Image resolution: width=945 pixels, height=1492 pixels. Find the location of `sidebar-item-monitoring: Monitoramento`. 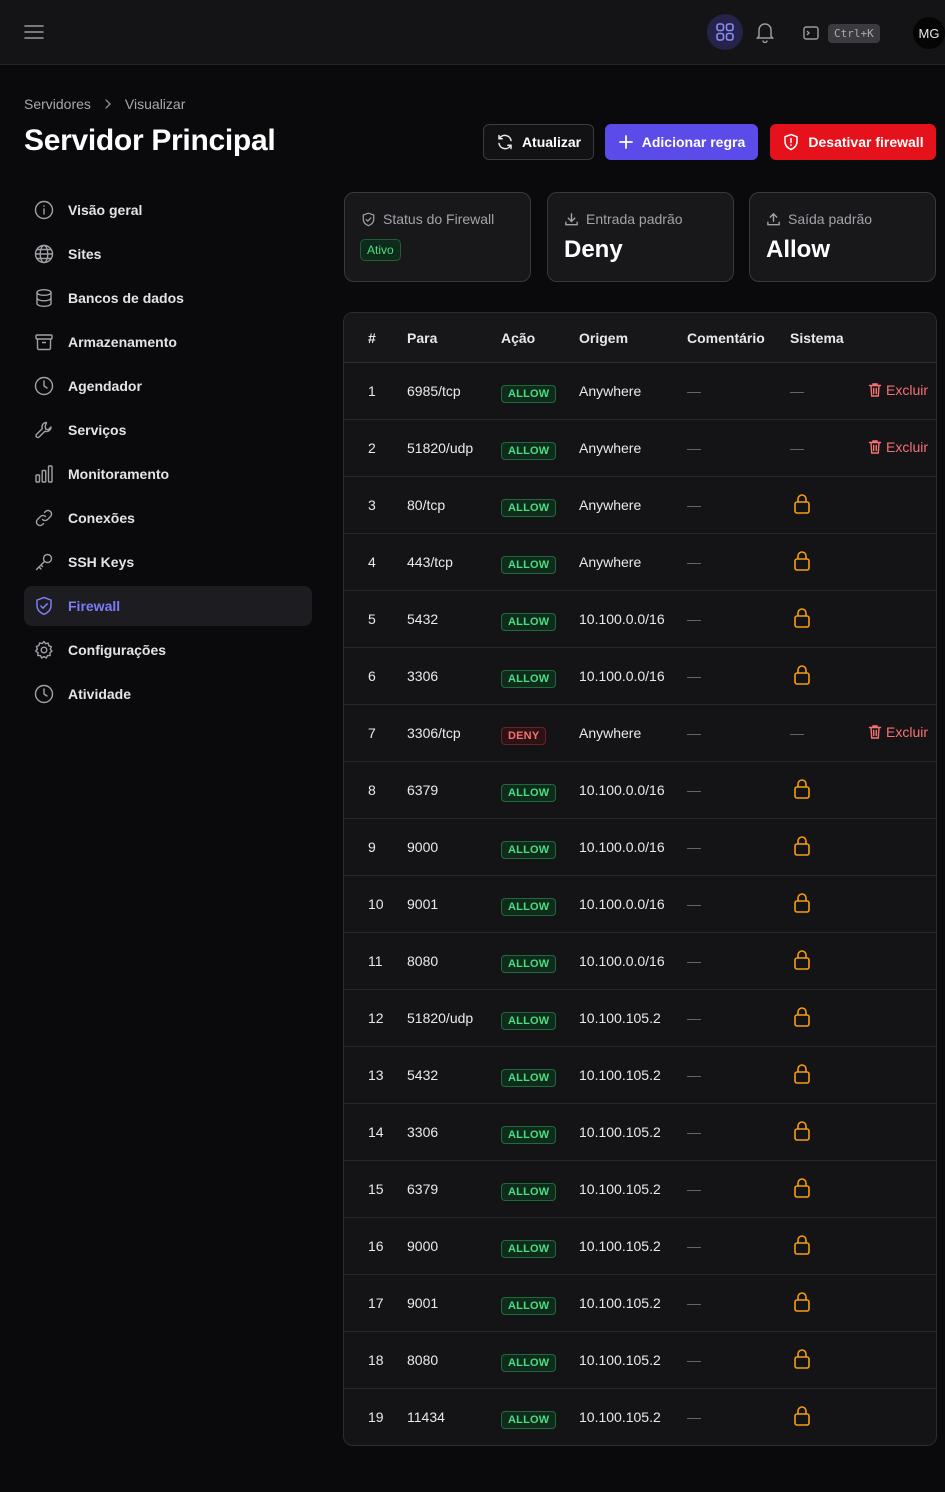

sidebar-item-monitoring: Monitoramento is located at coordinates (168, 474).